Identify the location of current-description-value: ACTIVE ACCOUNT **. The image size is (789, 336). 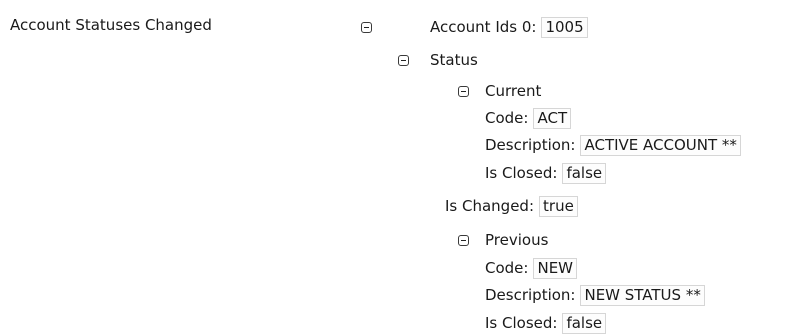
(660, 145).